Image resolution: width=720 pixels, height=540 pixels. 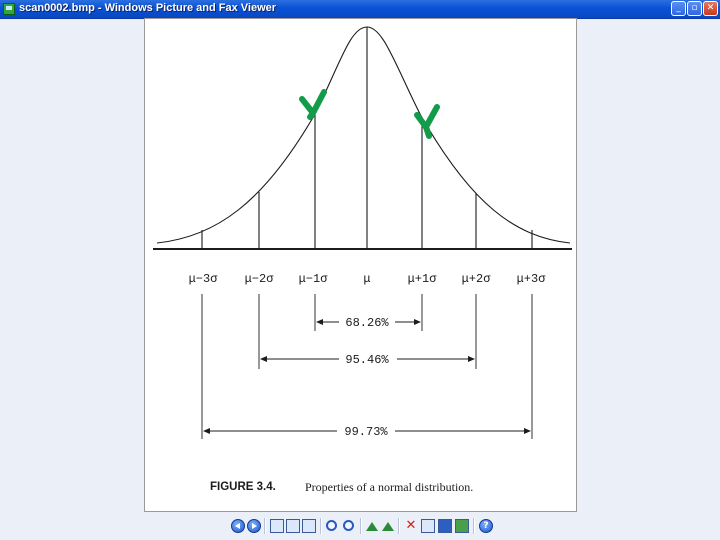 I want to click on save-icon, so click(x=445, y=526).